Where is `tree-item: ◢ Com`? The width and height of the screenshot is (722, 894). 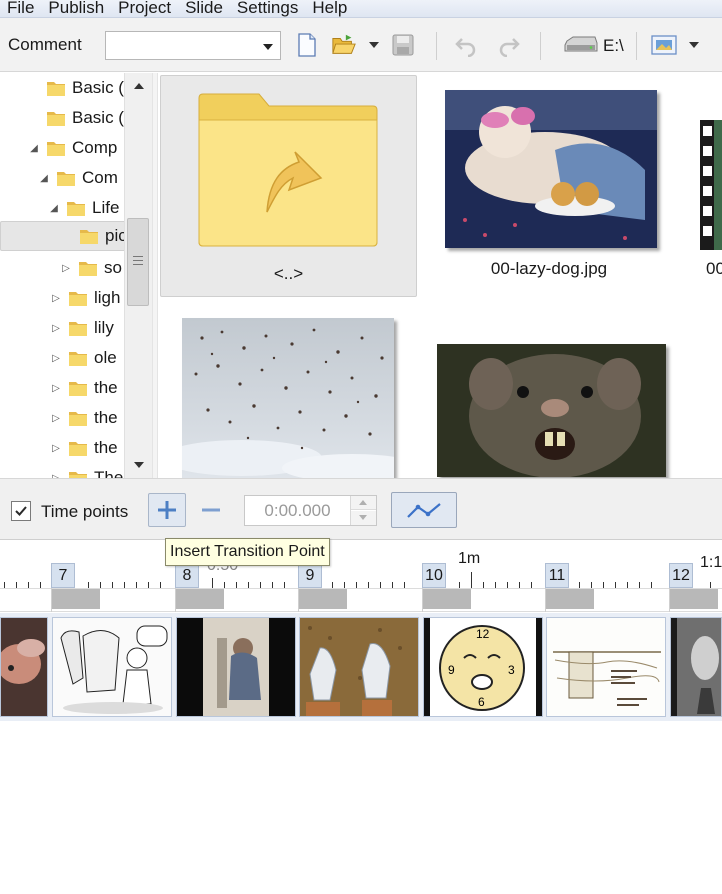
tree-item: ◢ Com is located at coordinates (78, 178).